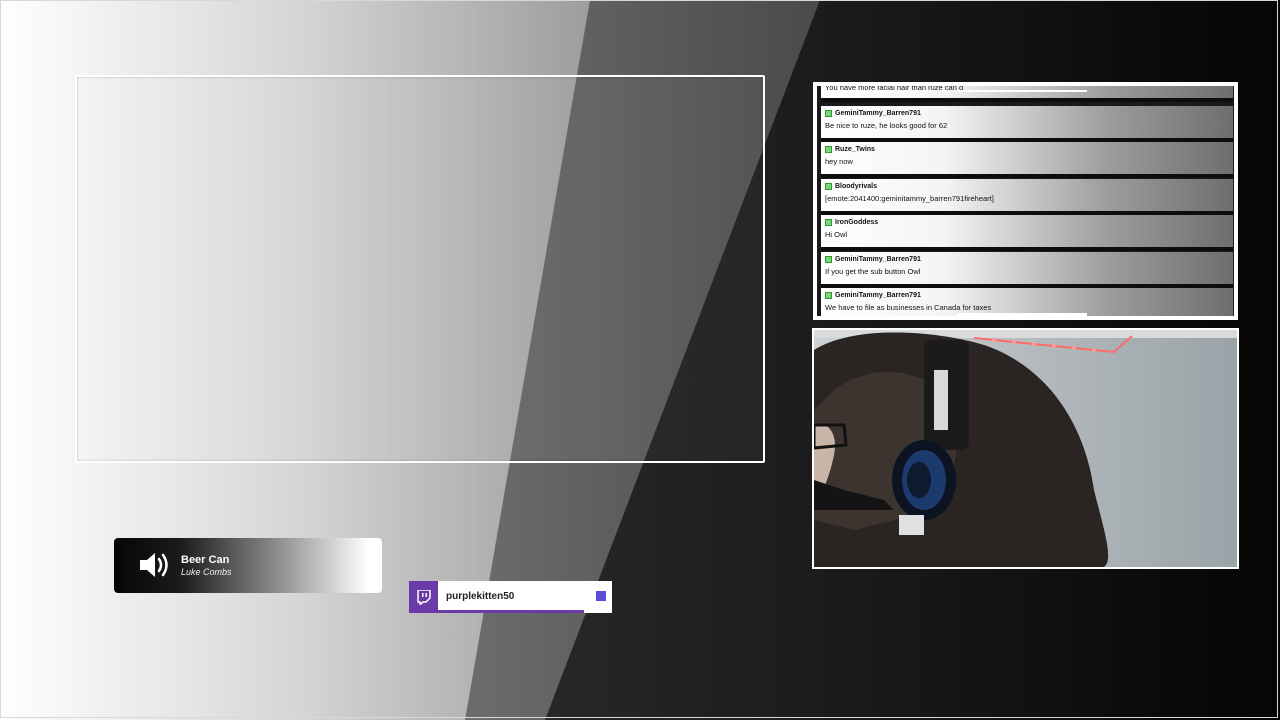  What do you see at coordinates (1027, 233) in the screenshot?
I see `chat-message: IronGoddess Hi Owl` at bounding box center [1027, 233].